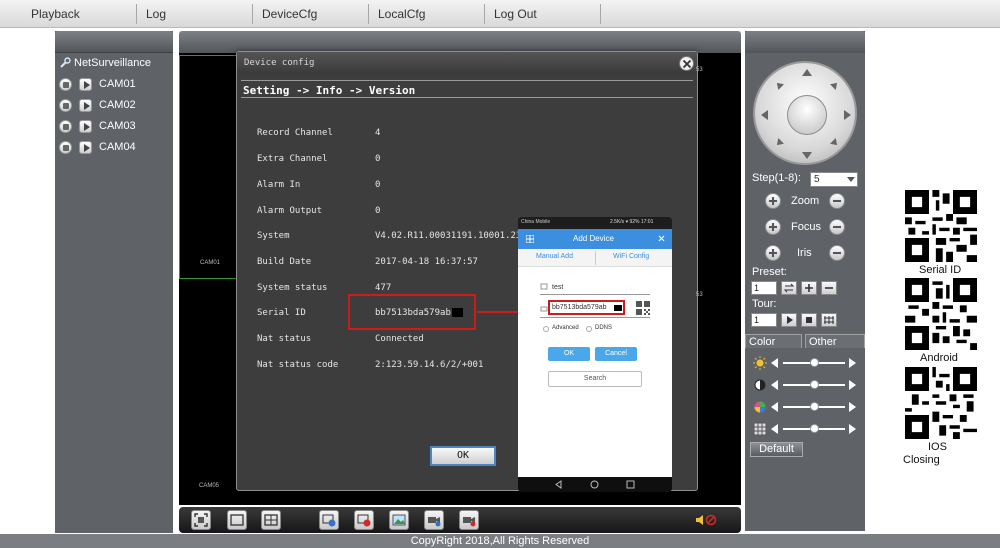 The width and height of the screenshot is (1000, 548). Describe the element at coordinates (631, 256) in the screenshot. I see `tab-wifi-config: WiFi Config` at that location.